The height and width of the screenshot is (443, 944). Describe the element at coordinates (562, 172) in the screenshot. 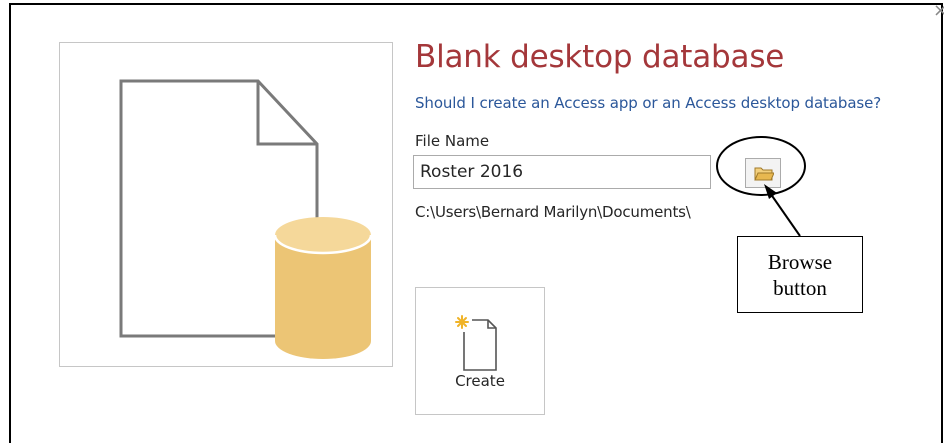

I see `file-name-input` at that location.